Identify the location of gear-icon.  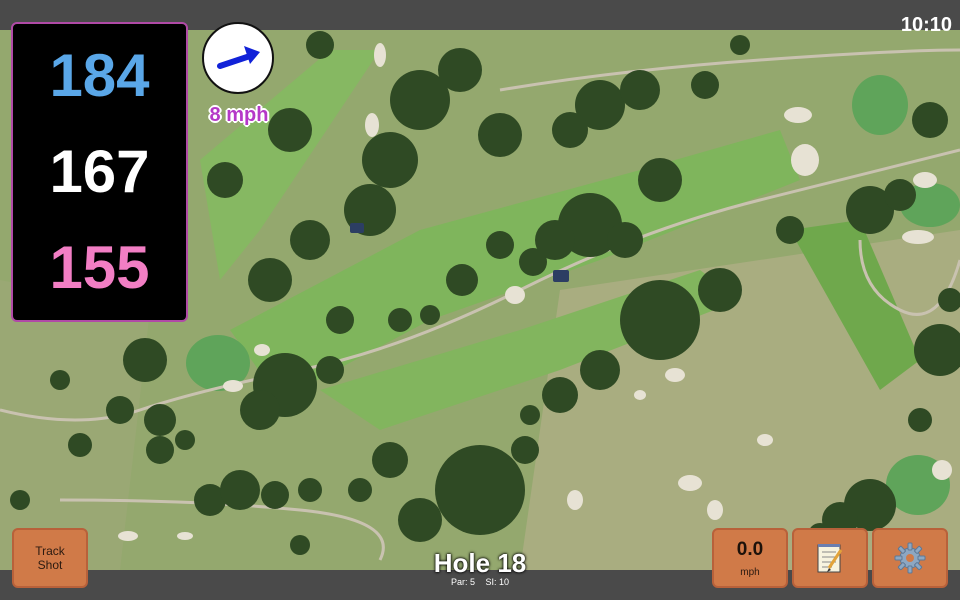
(910, 558).